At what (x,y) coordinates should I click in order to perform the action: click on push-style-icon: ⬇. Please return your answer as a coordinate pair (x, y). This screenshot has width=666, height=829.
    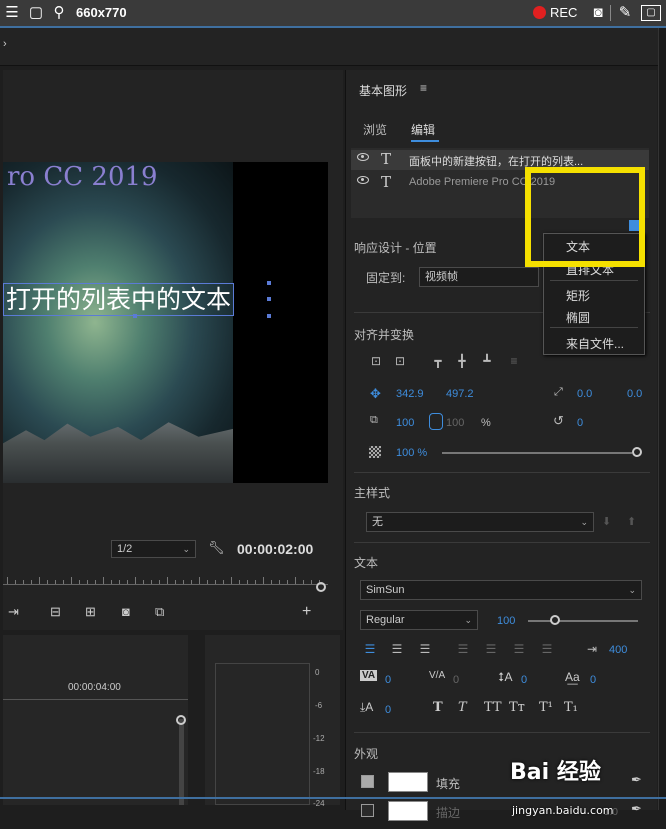
    Looking at the image, I should click on (606, 521).